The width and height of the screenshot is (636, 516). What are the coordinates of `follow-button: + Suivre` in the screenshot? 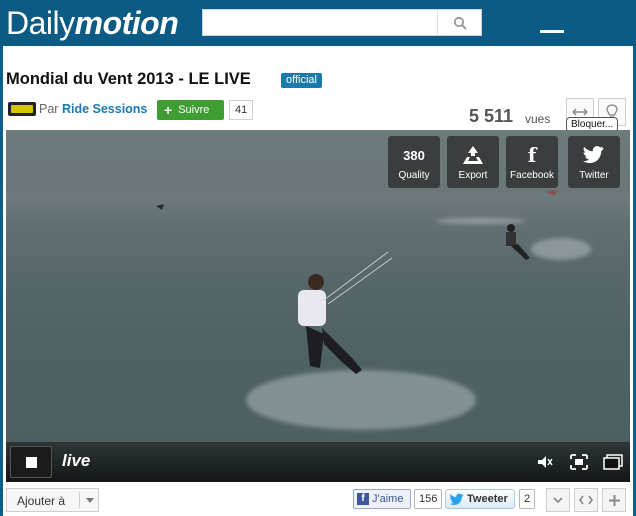 It's located at (190, 110).